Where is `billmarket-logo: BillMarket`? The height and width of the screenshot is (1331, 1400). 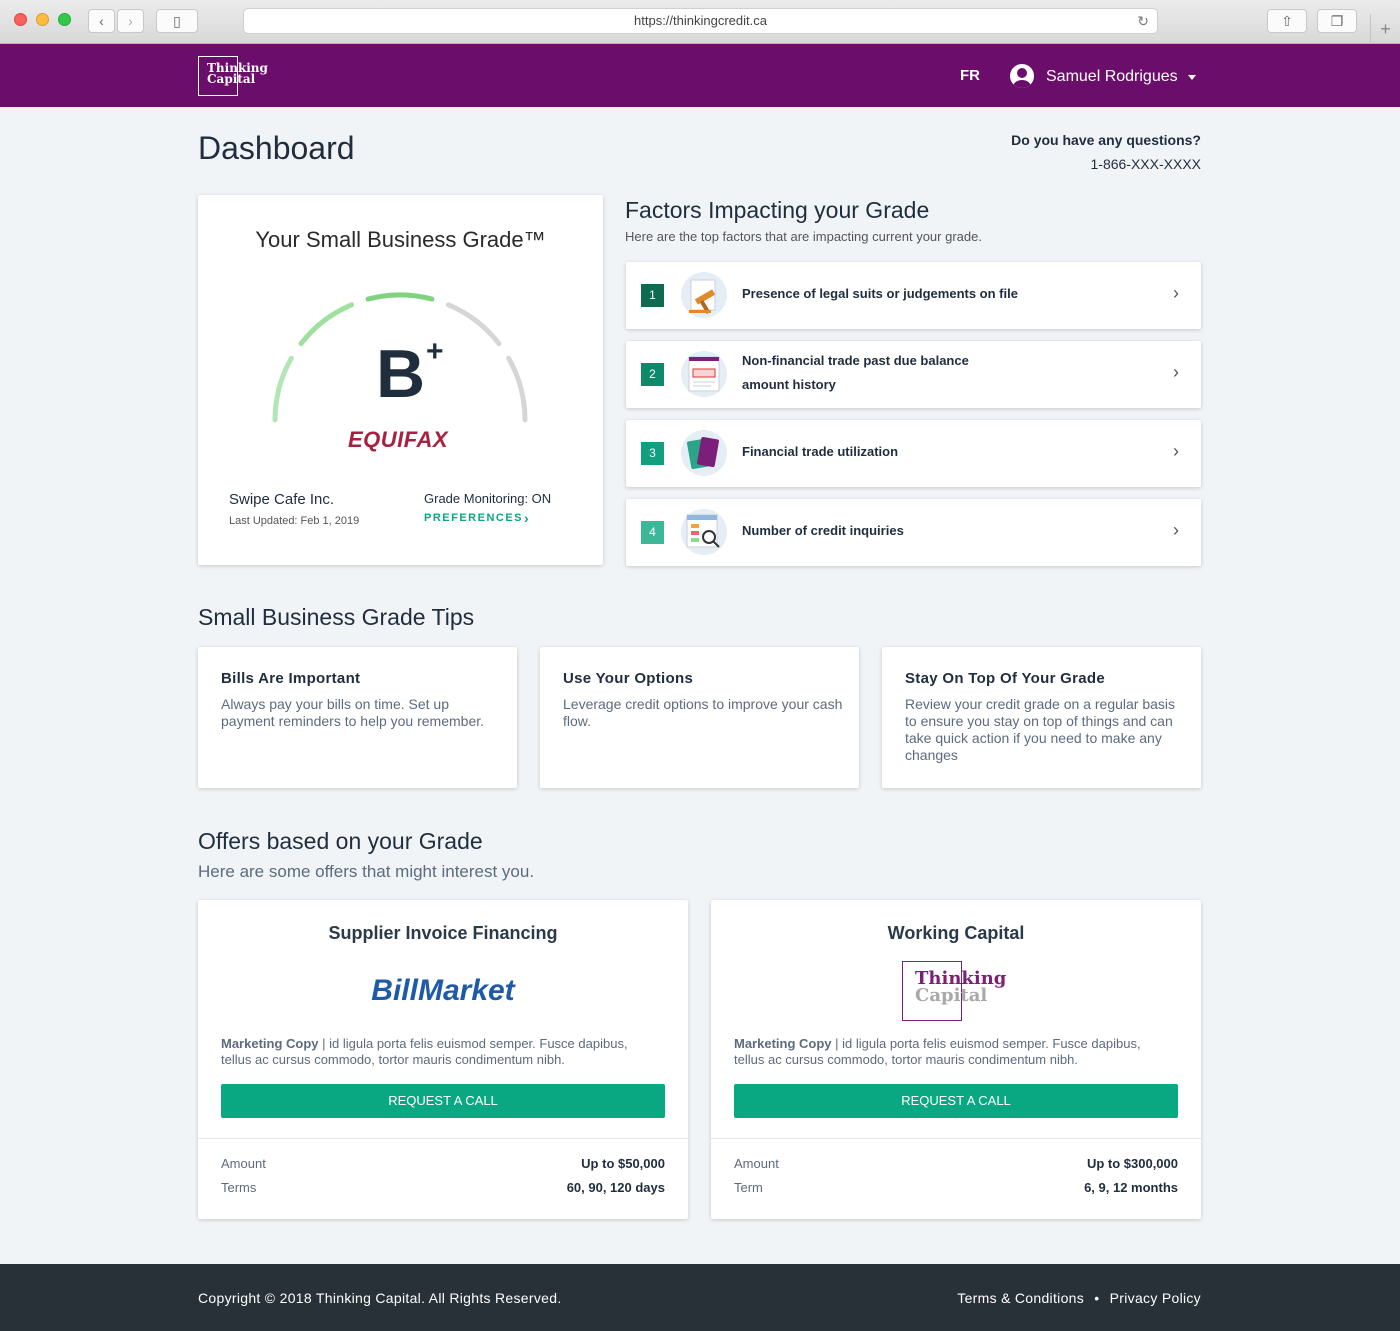
billmarket-logo: BillMarket is located at coordinates (443, 990).